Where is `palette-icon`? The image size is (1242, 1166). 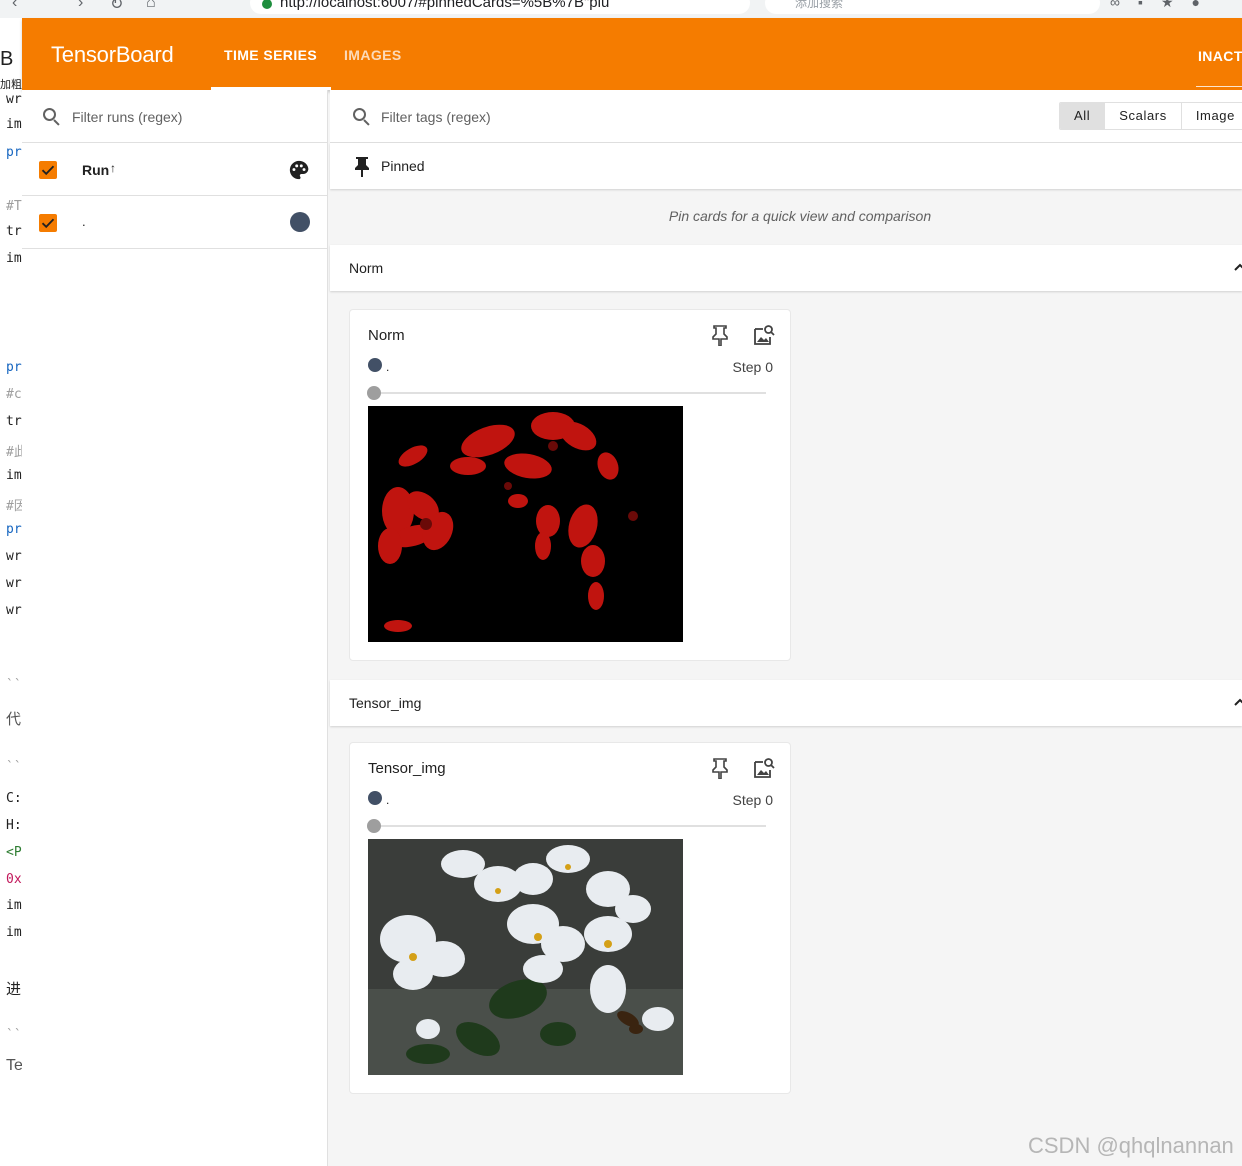
palette-icon is located at coordinates (299, 170).